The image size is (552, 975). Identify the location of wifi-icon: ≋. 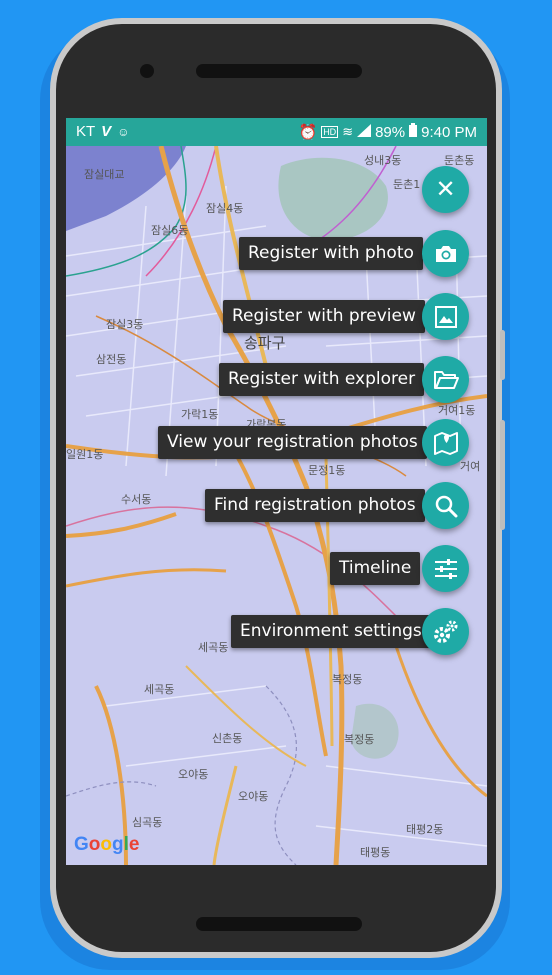
(348, 131).